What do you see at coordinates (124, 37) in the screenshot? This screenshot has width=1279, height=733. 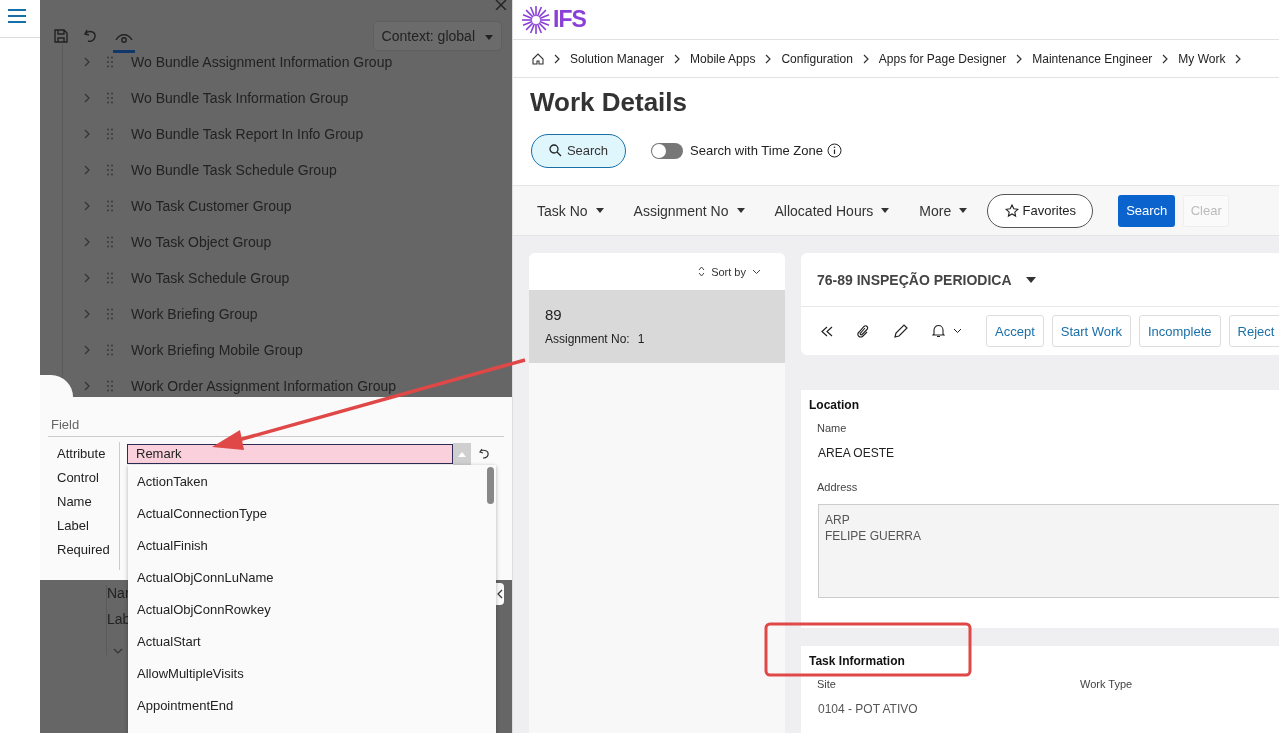 I see `eye-icon` at bounding box center [124, 37].